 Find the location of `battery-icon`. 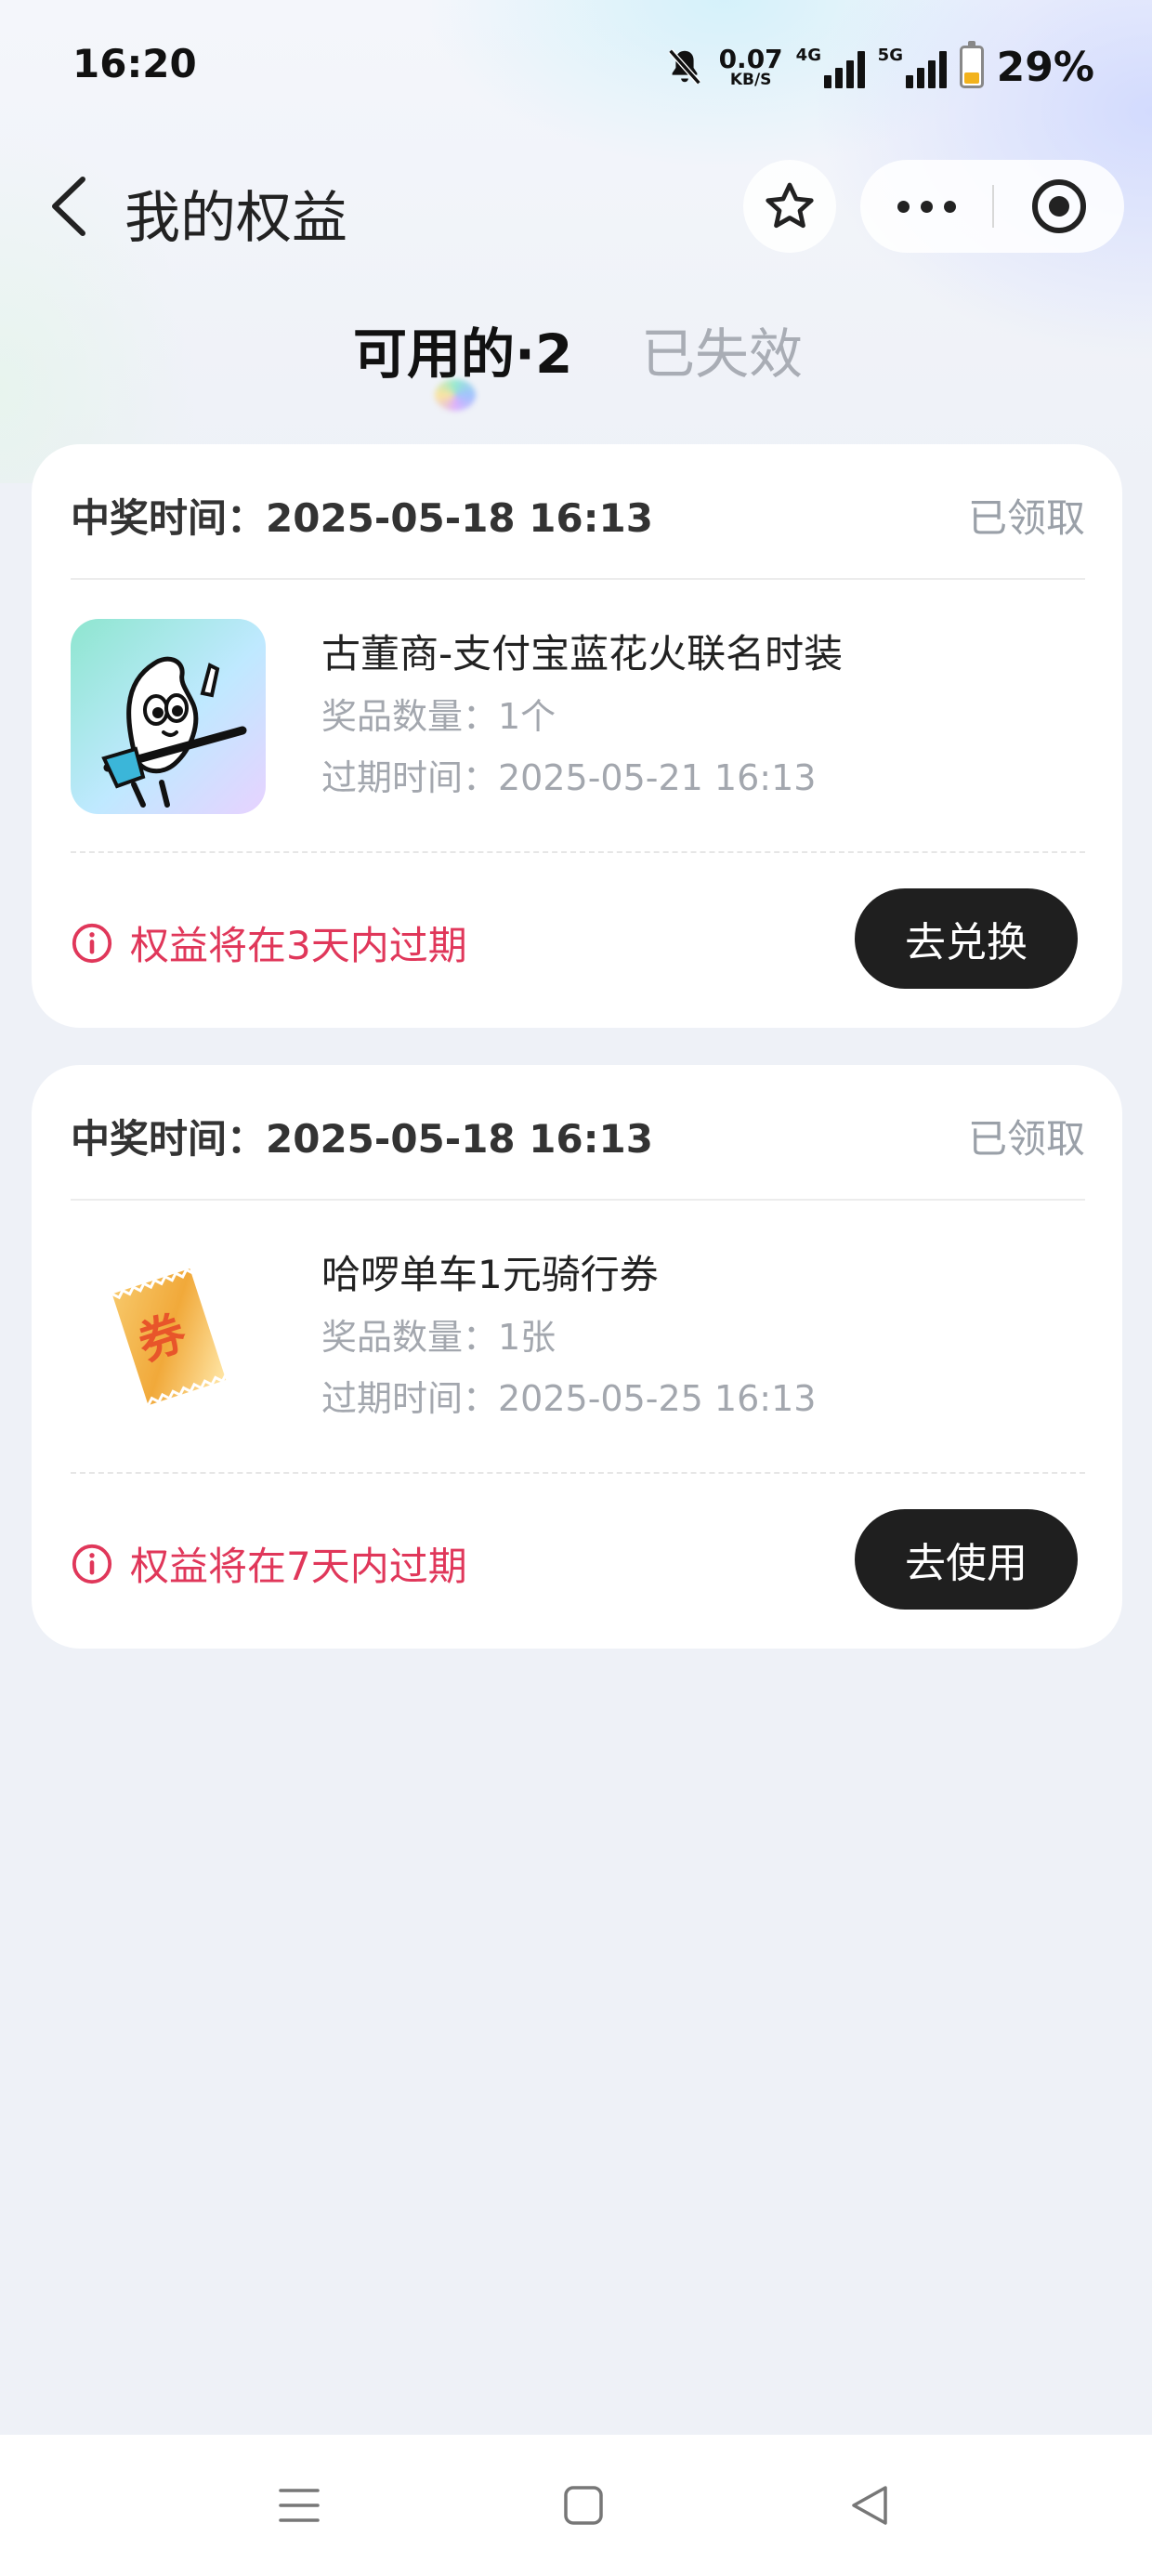

battery-icon is located at coordinates (971, 64).